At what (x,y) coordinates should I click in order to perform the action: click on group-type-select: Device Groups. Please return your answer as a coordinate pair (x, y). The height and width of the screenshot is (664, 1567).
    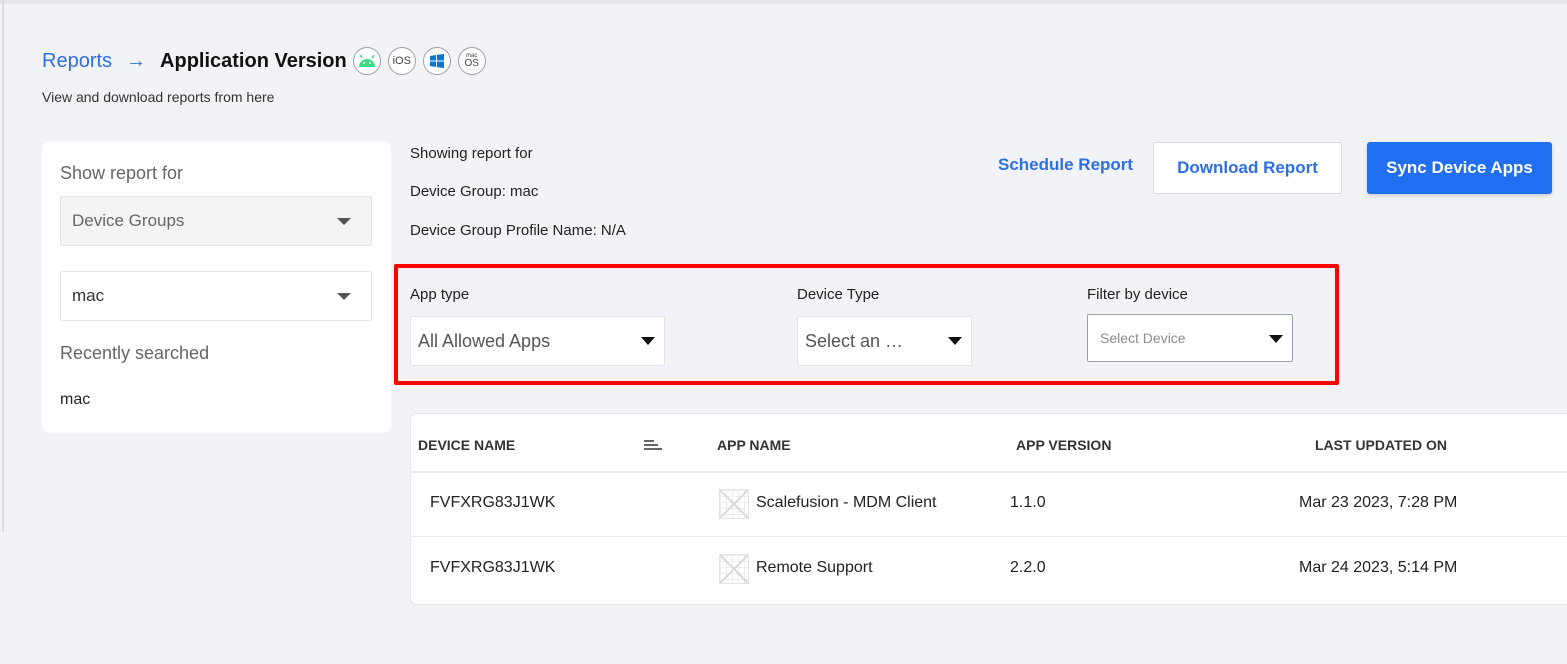
    Looking at the image, I should click on (216, 221).